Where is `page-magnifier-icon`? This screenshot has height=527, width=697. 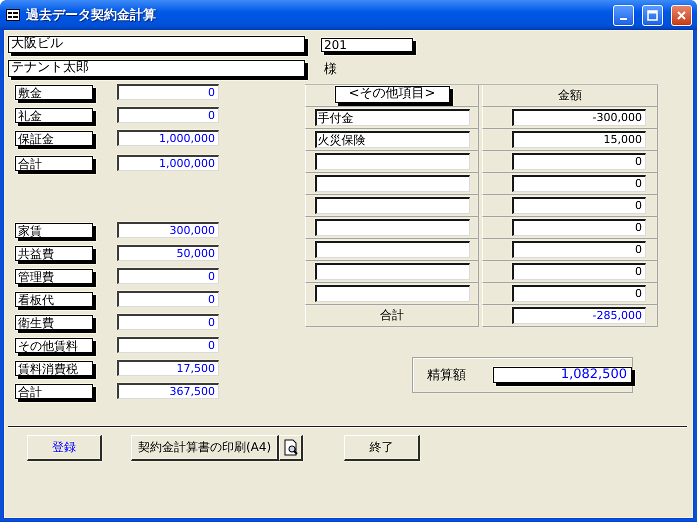
page-magnifier-icon is located at coordinates (290, 447).